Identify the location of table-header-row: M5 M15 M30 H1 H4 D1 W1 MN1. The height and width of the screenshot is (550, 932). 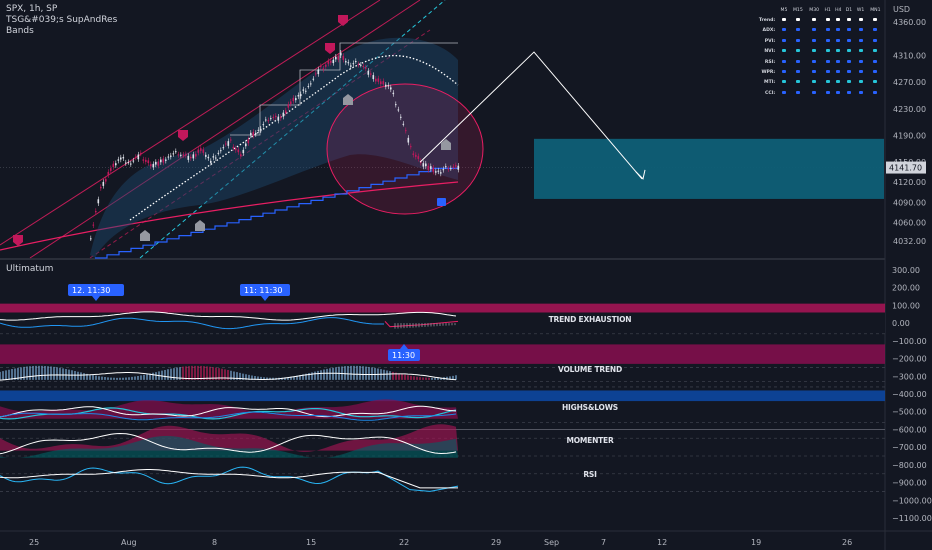
(815, 10).